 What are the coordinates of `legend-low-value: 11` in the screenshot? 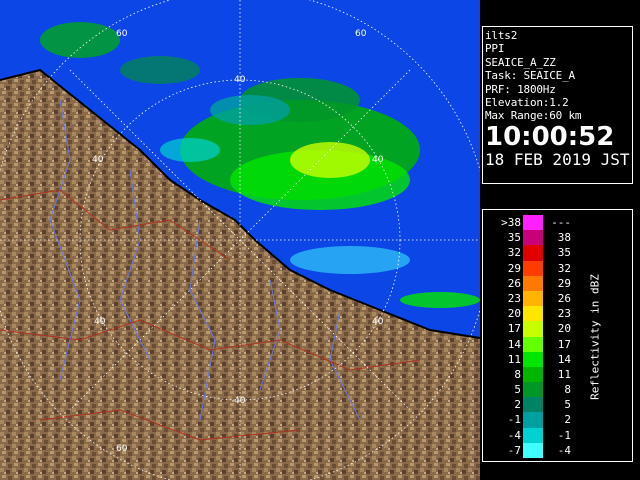 It's located at (514, 359).